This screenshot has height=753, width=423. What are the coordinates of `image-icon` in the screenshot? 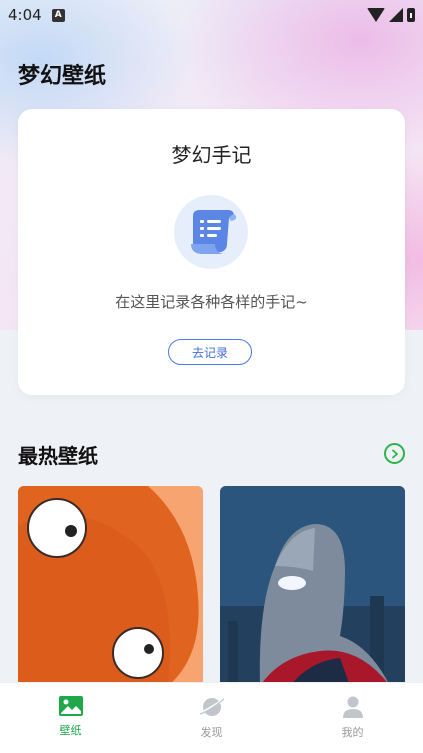 It's located at (70, 706).